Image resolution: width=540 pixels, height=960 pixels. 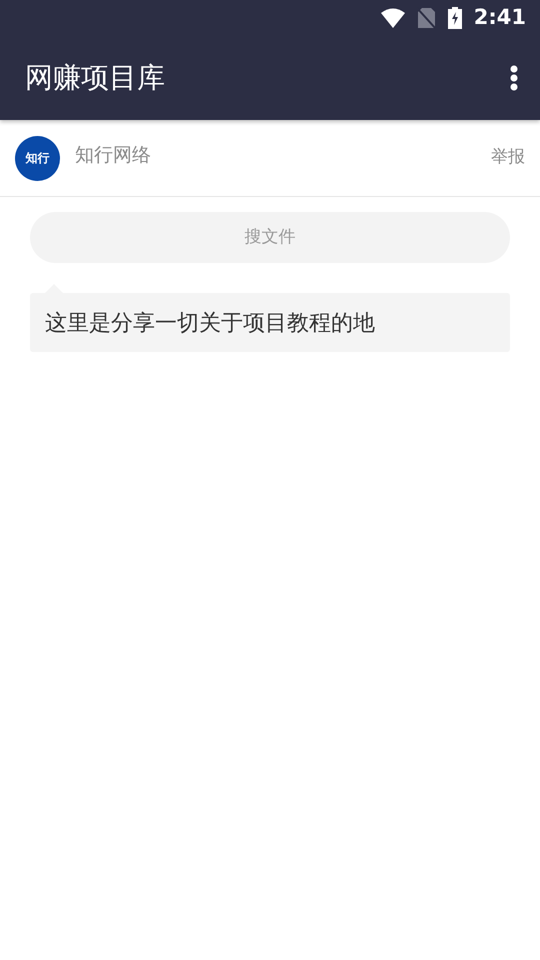 I want to click on more-options-icon, so click(x=514, y=78).